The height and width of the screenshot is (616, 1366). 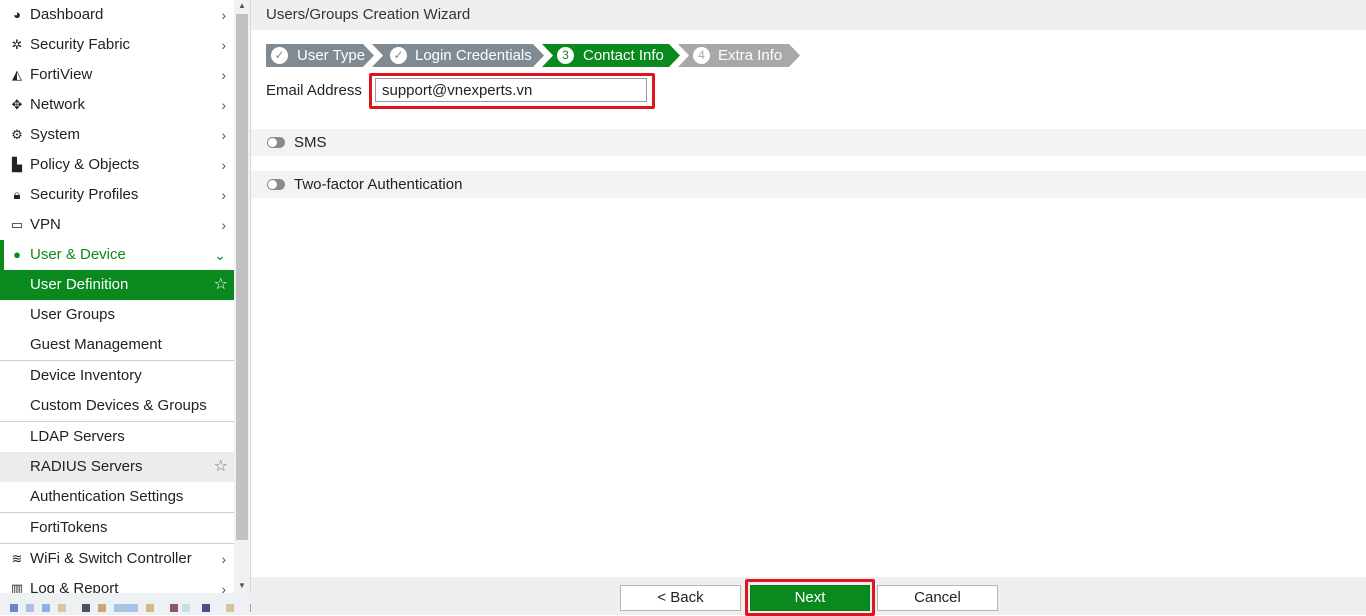 I want to click on sidebar-subitem-custom-devices-groups: Custom Devices & Groups, so click(x=117, y=406).